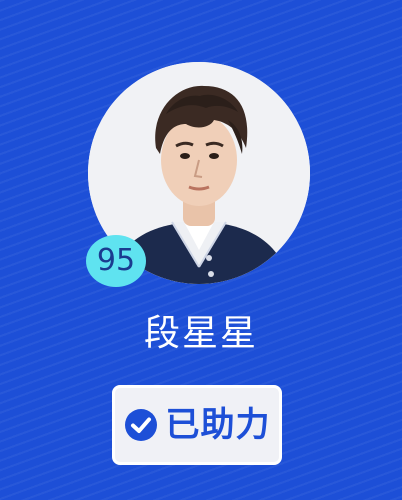 The width and height of the screenshot is (402, 500). I want to click on assisted-button: 已助力, so click(197, 425).